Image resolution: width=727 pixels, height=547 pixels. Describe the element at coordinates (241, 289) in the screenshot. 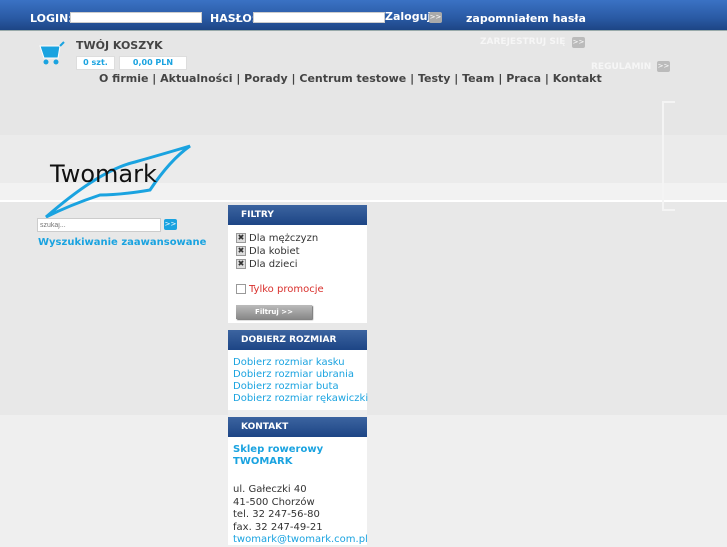

I see `checkbox-unchecked-icon` at that location.